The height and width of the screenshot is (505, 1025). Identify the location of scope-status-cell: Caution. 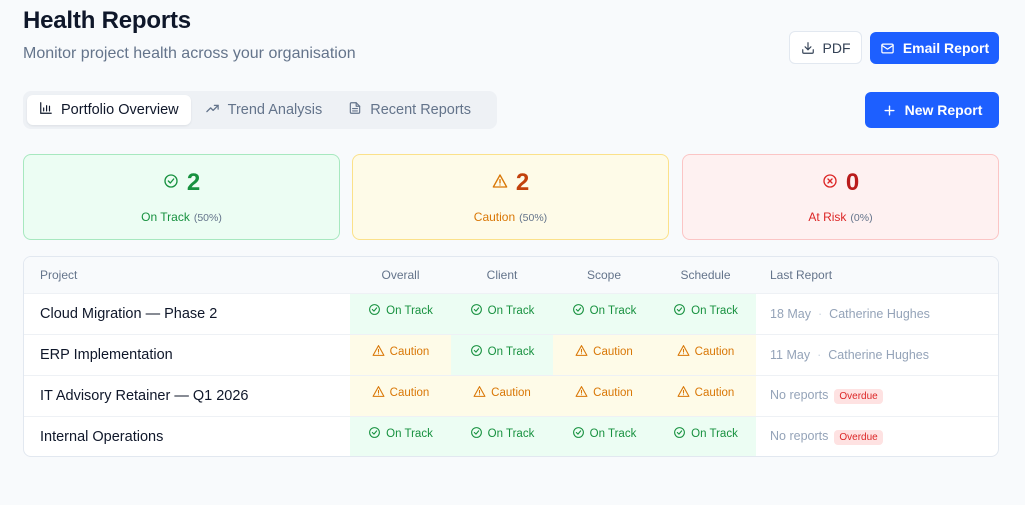
(604, 354).